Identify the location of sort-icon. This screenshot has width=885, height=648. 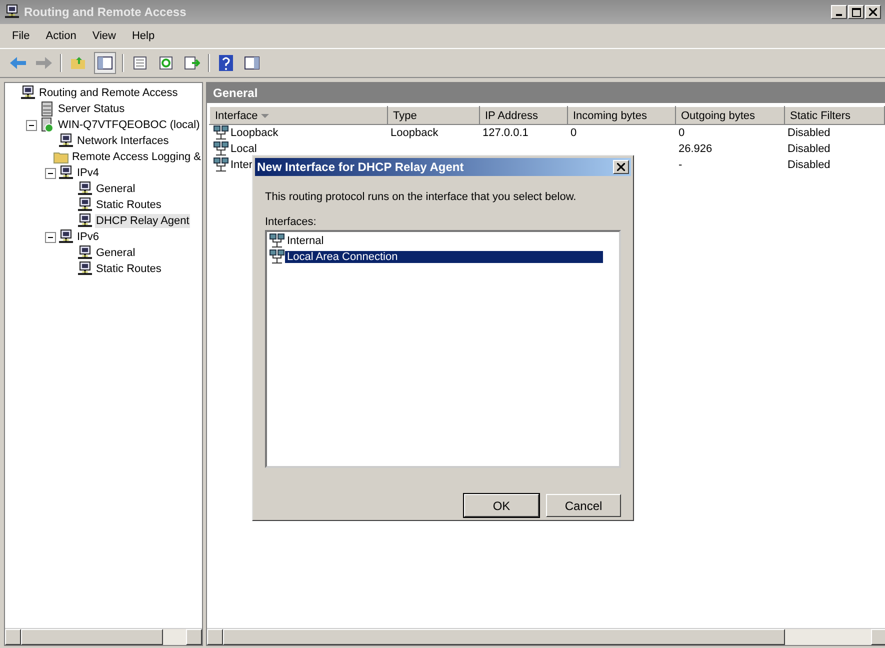
(264, 115).